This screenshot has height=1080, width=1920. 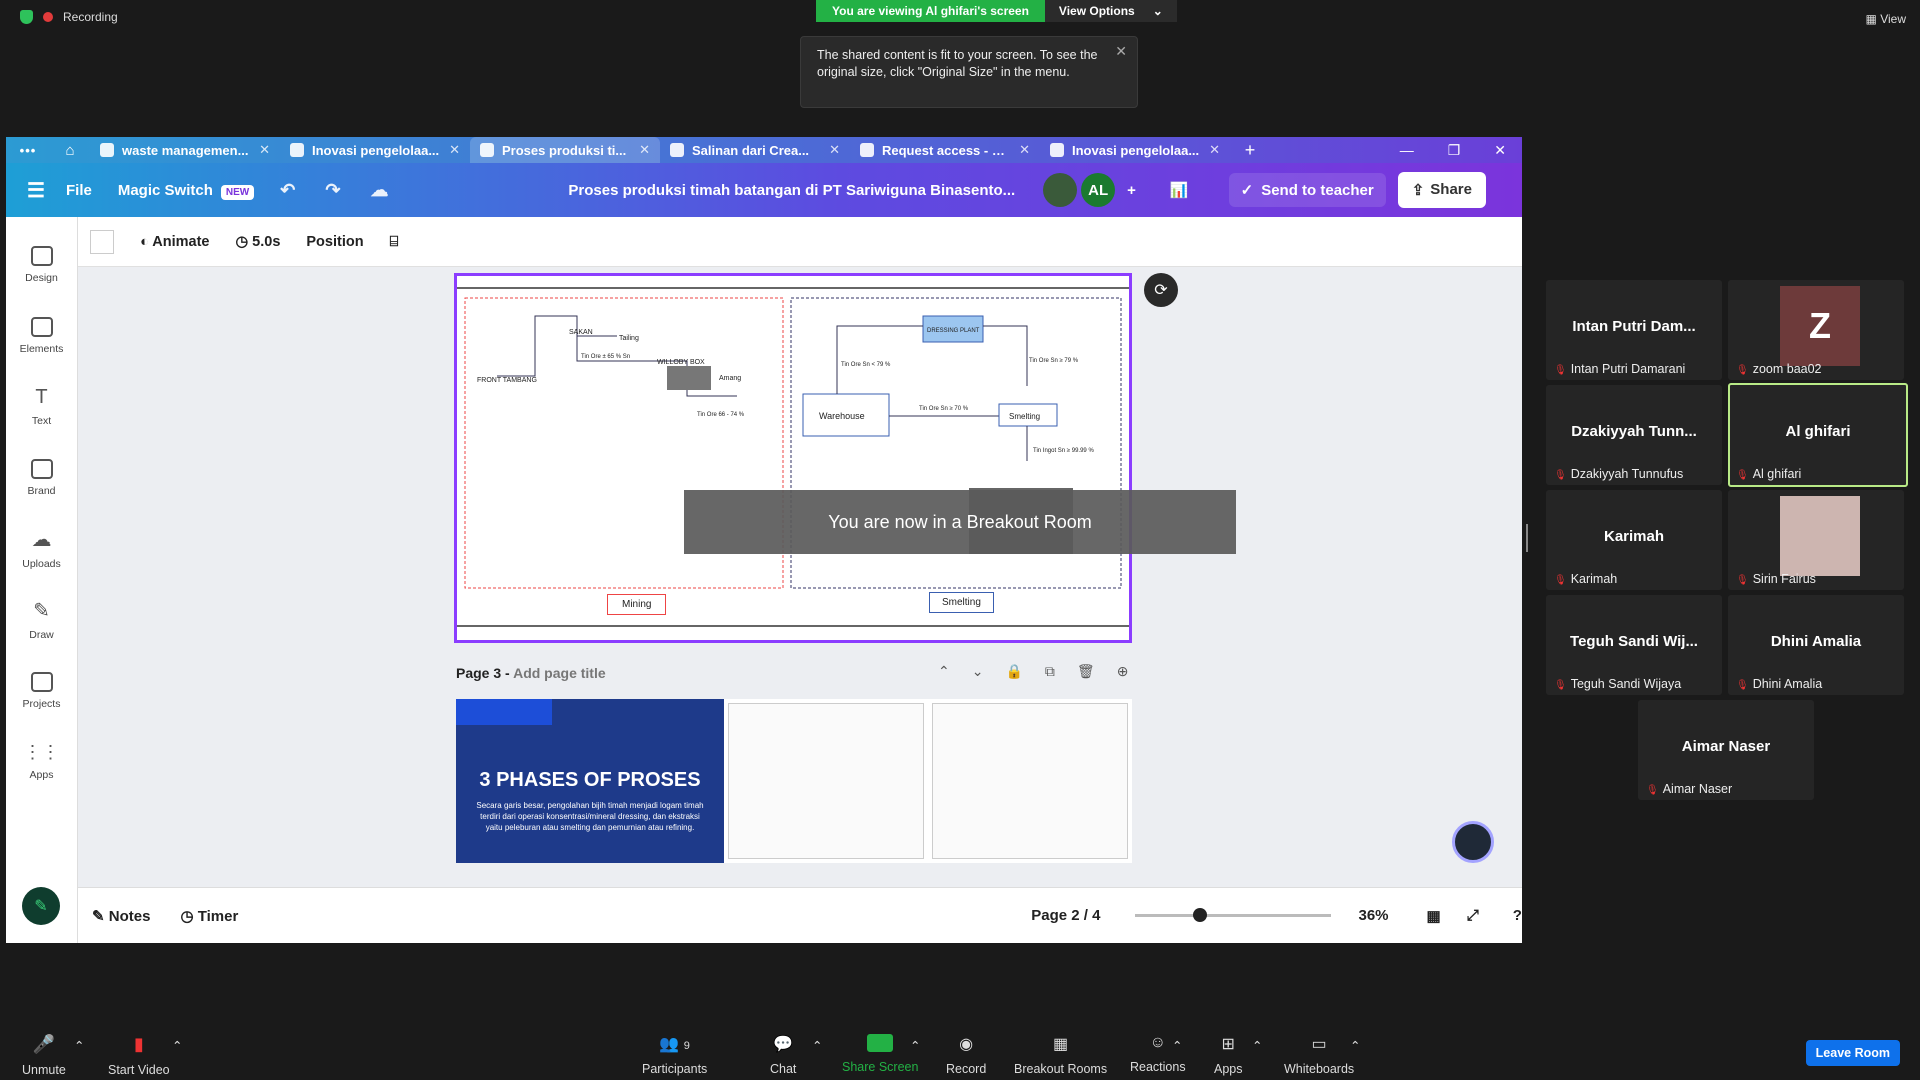 I want to click on animate-button: ◐ Animate, so click(x=174, y=242).